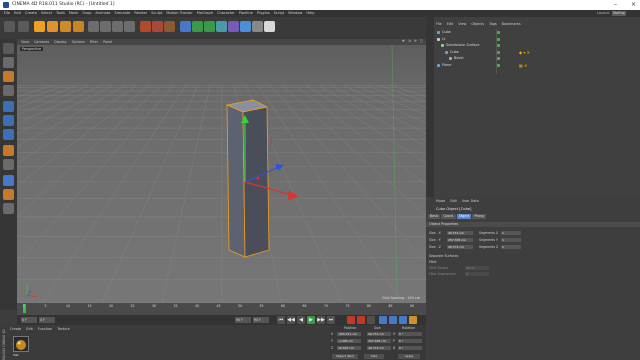 This screenshot has width=640, height=360. What do you see at coordinates (78, 26) in the screenshot?
I see `rotate-tool-button` at bounding box center [78, 26].